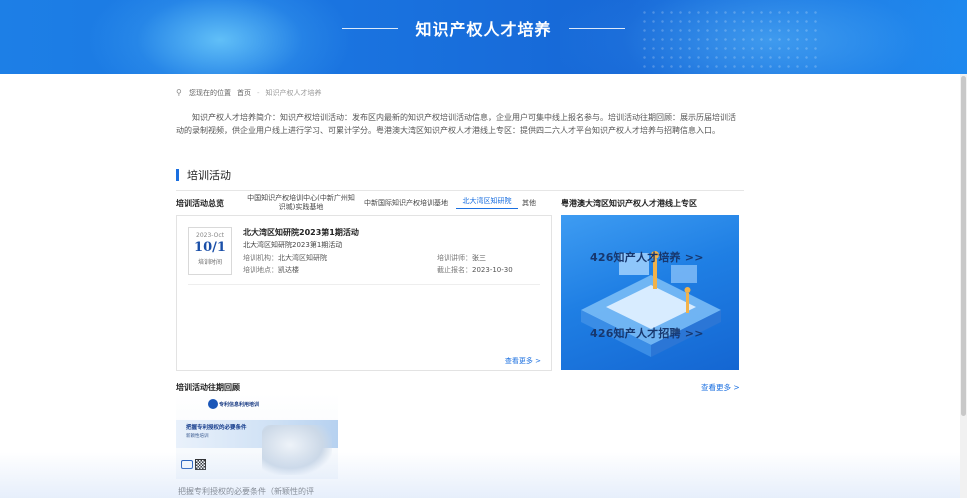 The height and width of the screenshot is (498, 967). I want to click on breadcrumb-home: 首页, so click(244, 93).